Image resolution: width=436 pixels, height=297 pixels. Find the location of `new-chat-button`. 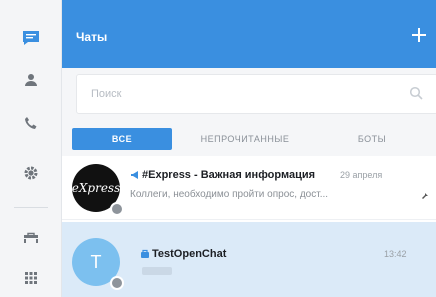

new-chat-button is located at coordinates (419, 35).